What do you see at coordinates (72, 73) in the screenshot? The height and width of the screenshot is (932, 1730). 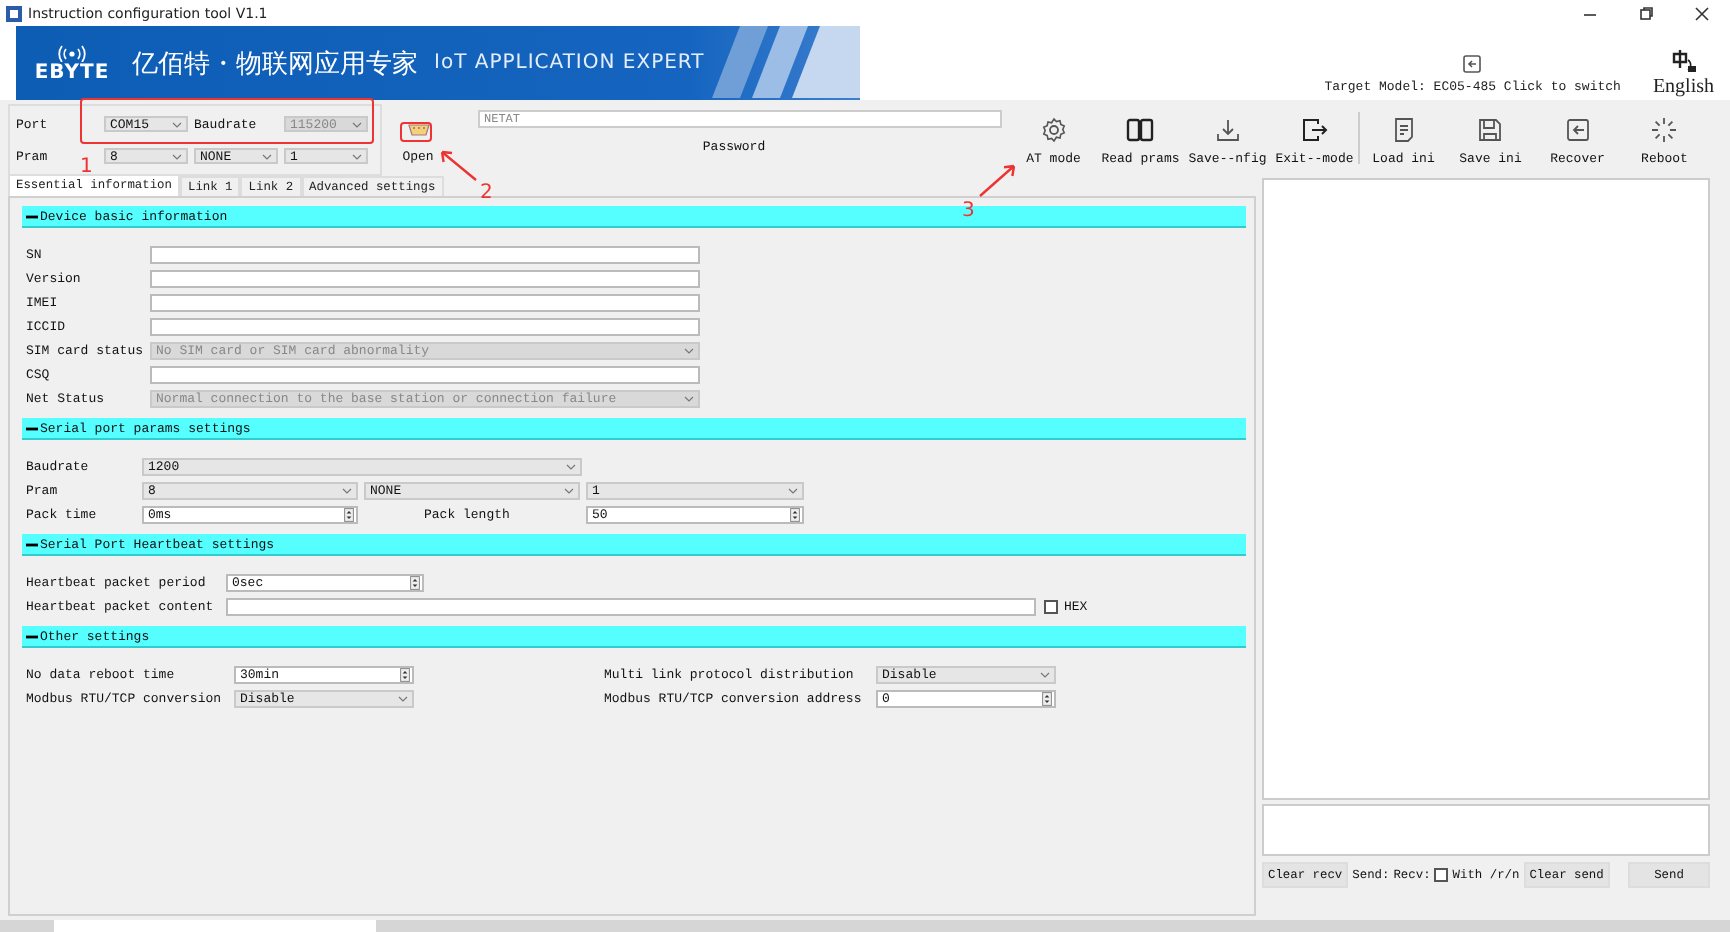 I see `logo-text: EBYTE` at bounding box center [72, 73].